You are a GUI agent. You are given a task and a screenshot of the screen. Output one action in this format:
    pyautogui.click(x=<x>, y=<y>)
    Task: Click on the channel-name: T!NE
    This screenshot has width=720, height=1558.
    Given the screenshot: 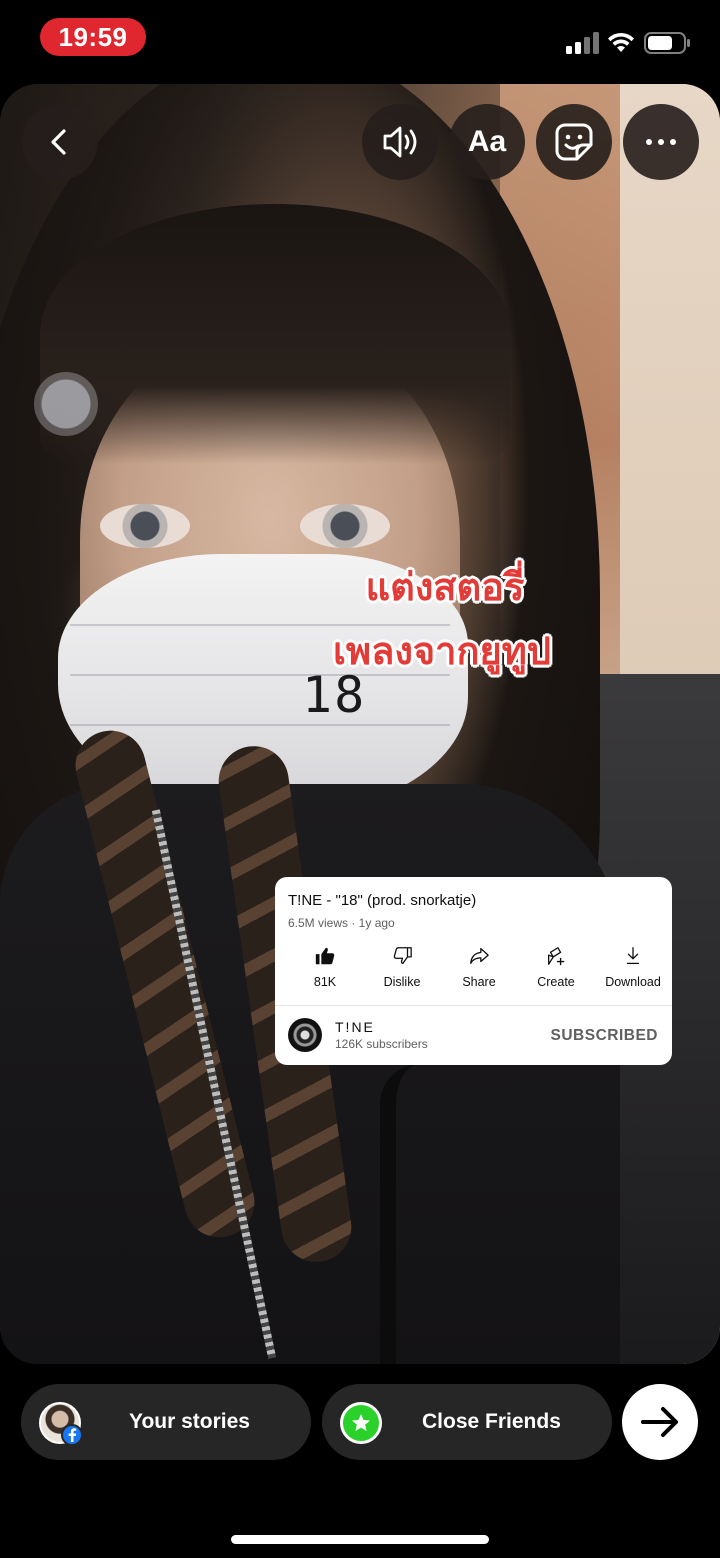 What is the action you would take?
    pyautogui.click(x=355, y=1027)
    